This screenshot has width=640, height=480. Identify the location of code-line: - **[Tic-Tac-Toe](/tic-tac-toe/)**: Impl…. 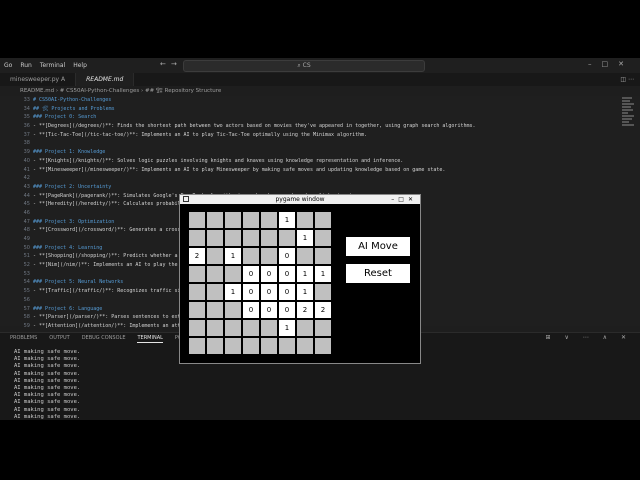
(323, 135).